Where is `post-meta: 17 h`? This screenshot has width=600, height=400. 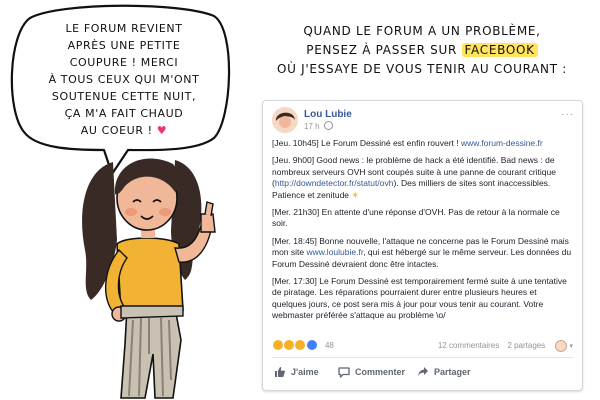 post-meta: 17 h is located at coordinates (318, 126).